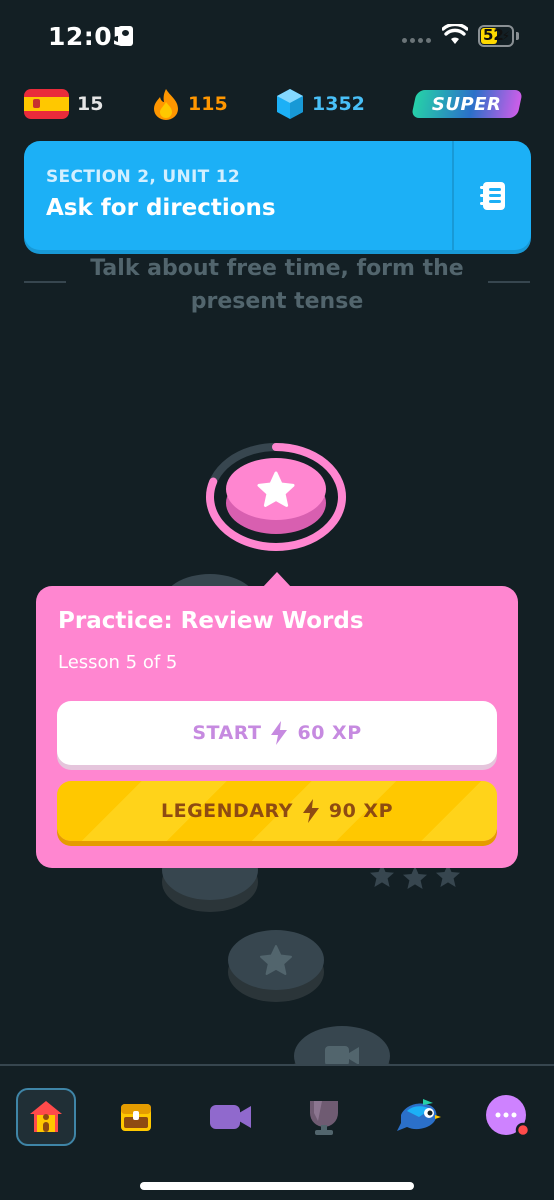  Describe the element at coordinates (46, 104) in the screenshot. I see `spain-flag-icon` at that location.